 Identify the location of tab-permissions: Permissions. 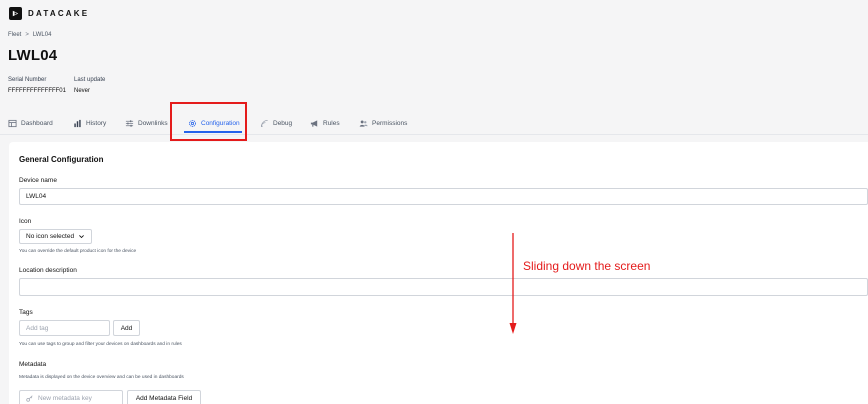
(383, 123).